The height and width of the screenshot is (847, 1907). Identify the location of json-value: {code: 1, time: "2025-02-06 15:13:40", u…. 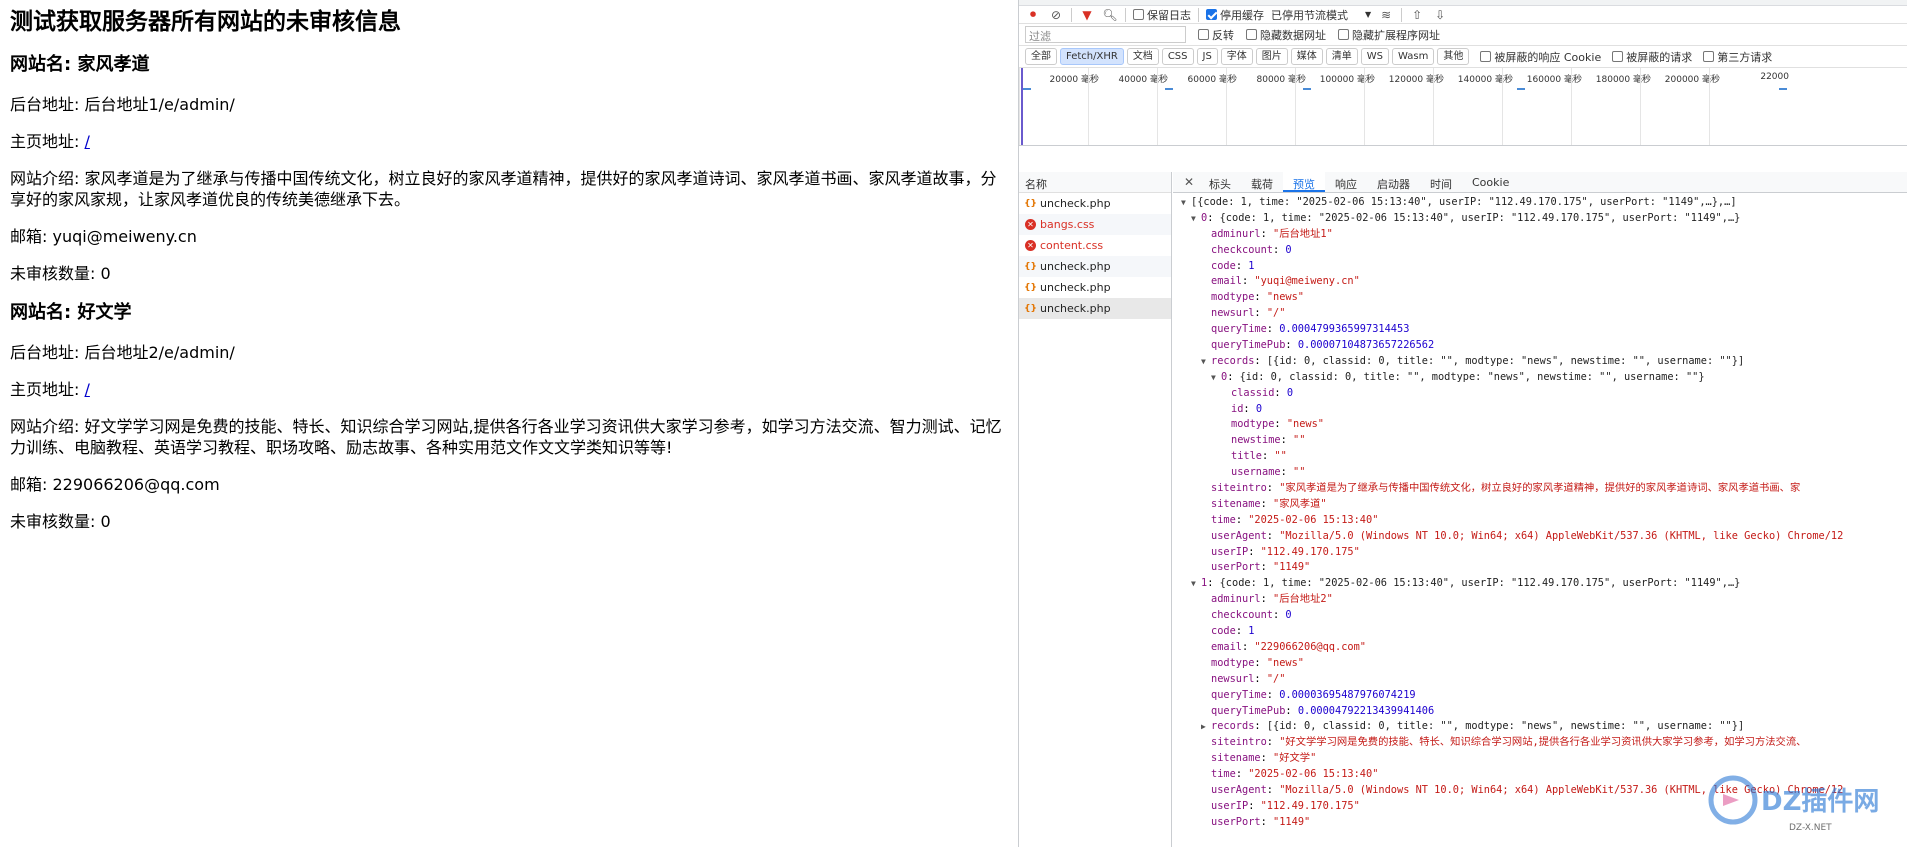
(1480, 583).